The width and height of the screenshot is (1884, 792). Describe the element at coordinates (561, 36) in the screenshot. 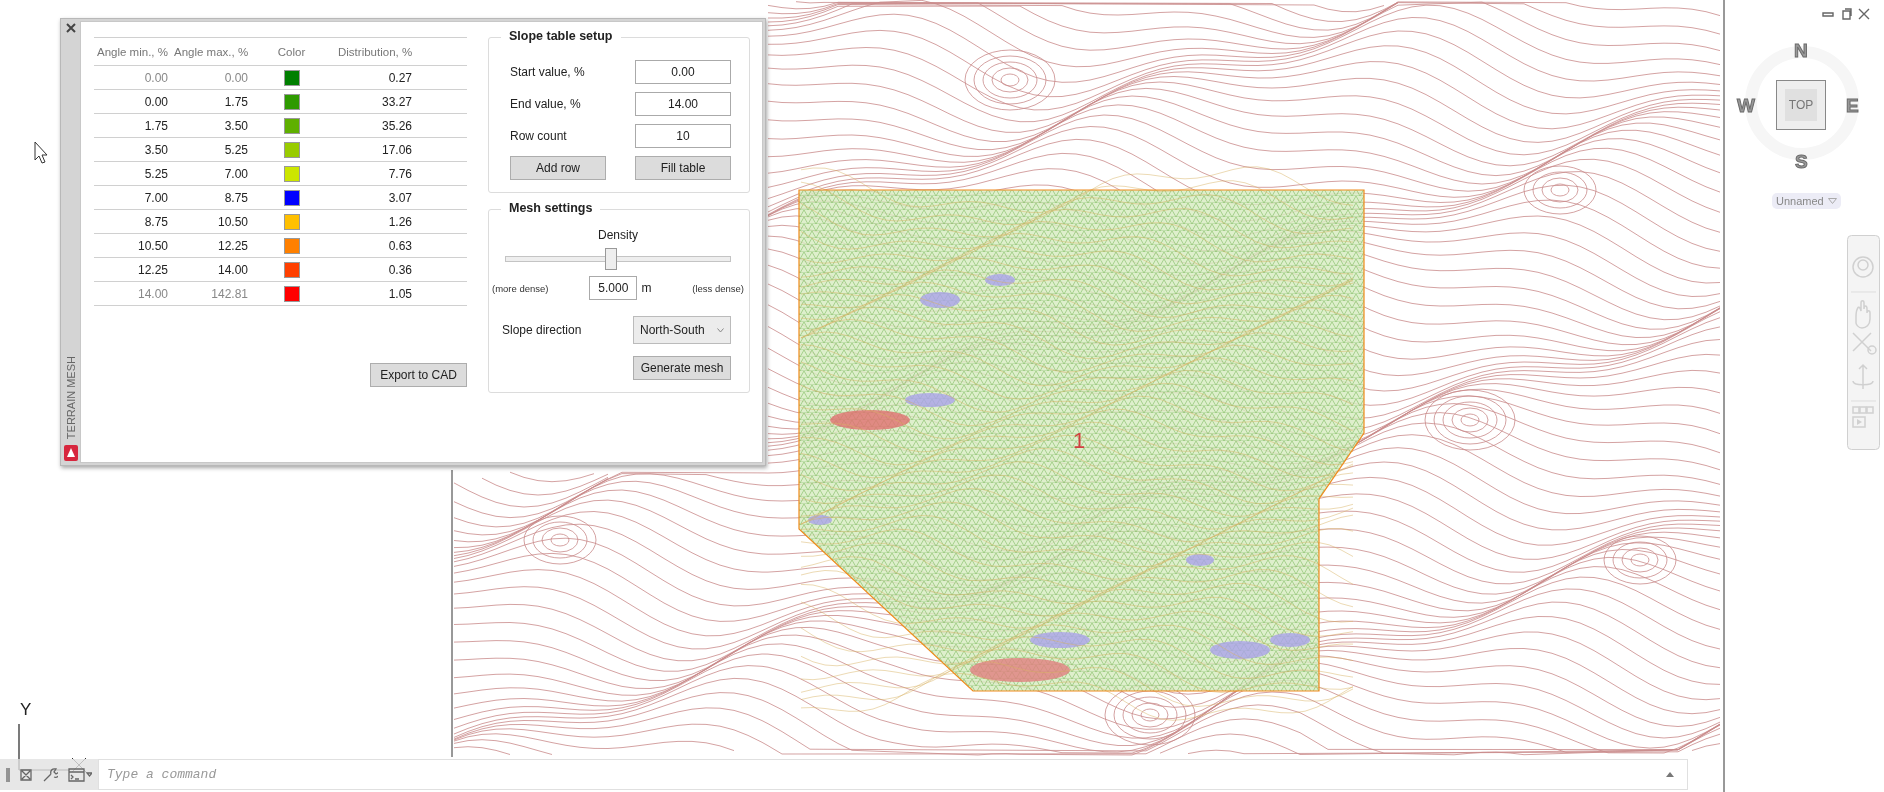

I see `group-title: Slope table setup` at that location.